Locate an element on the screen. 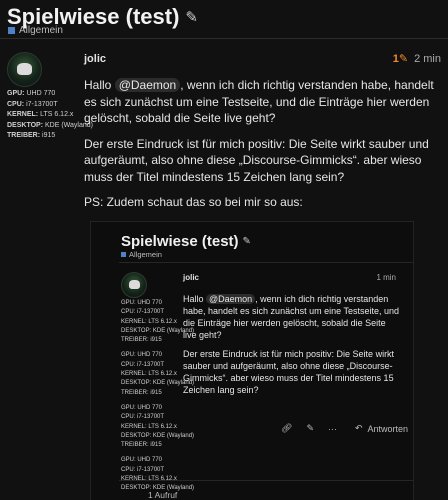  reply-button: ↶ Antworten is located at coordinates (381, 428).